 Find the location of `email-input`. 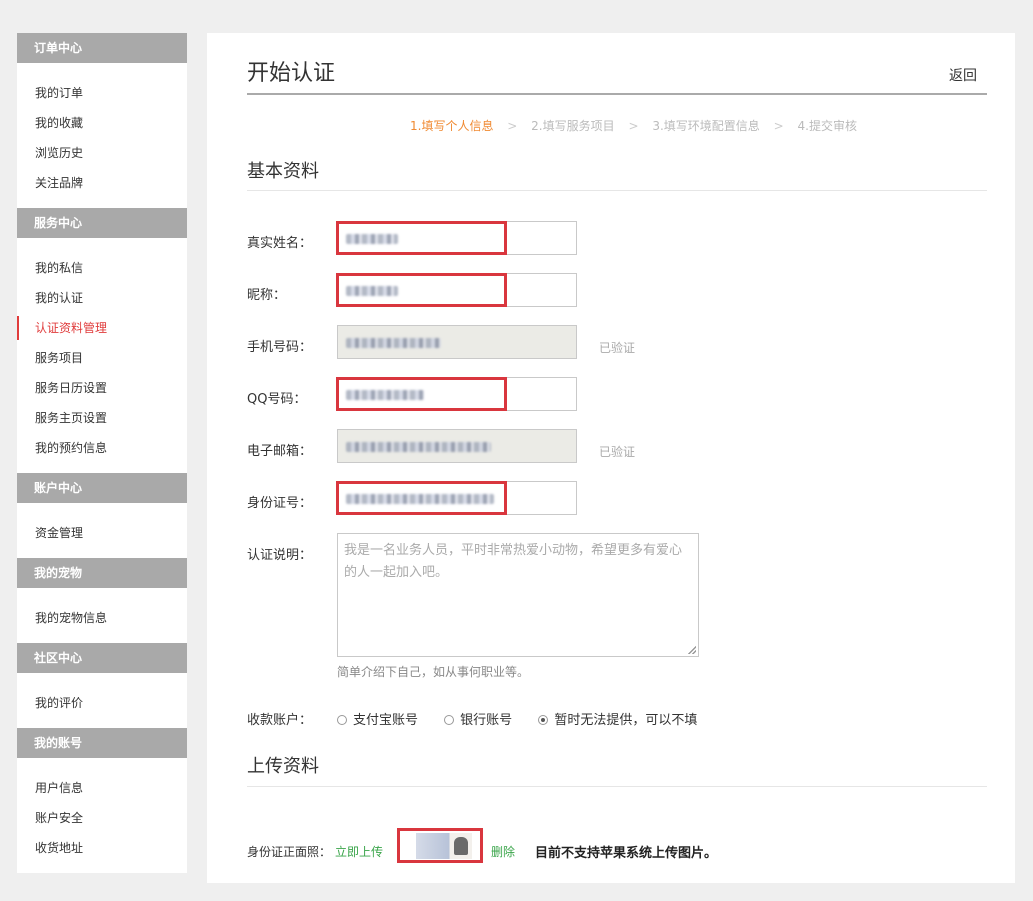

email-input is located at coordinates (457, 446).